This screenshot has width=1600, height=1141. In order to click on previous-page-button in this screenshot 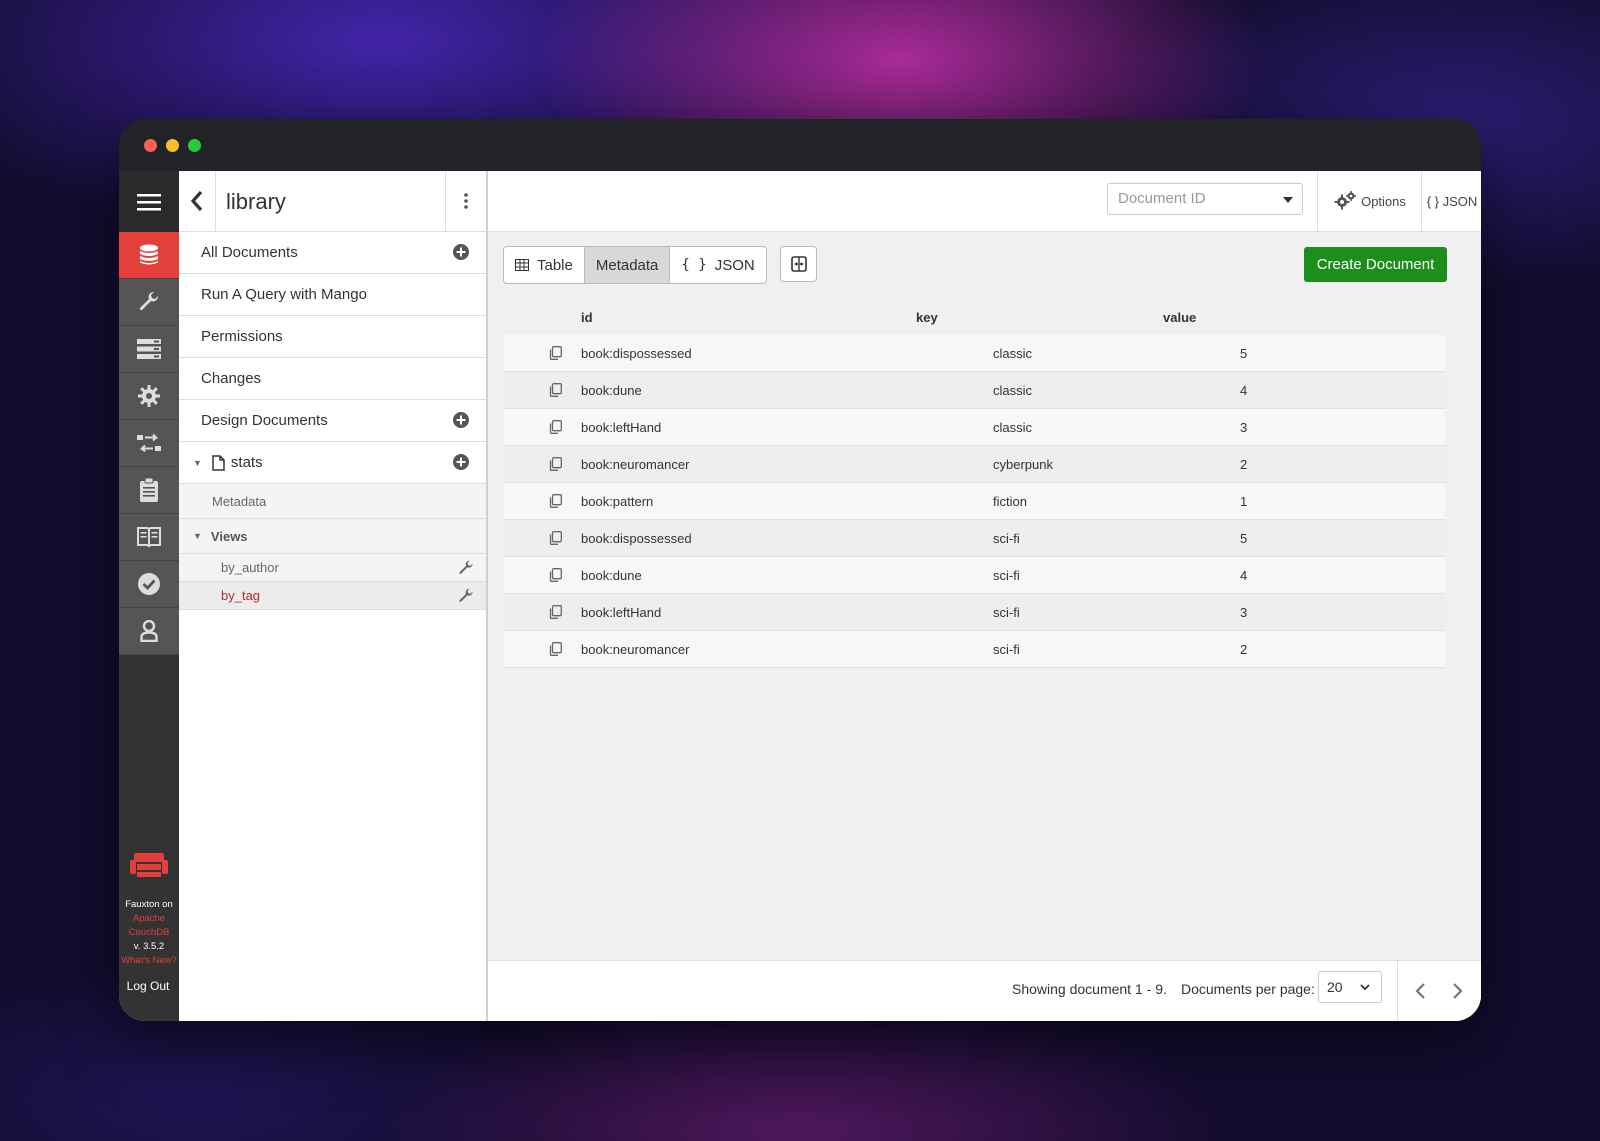, I will do `click(1421, 991)`.